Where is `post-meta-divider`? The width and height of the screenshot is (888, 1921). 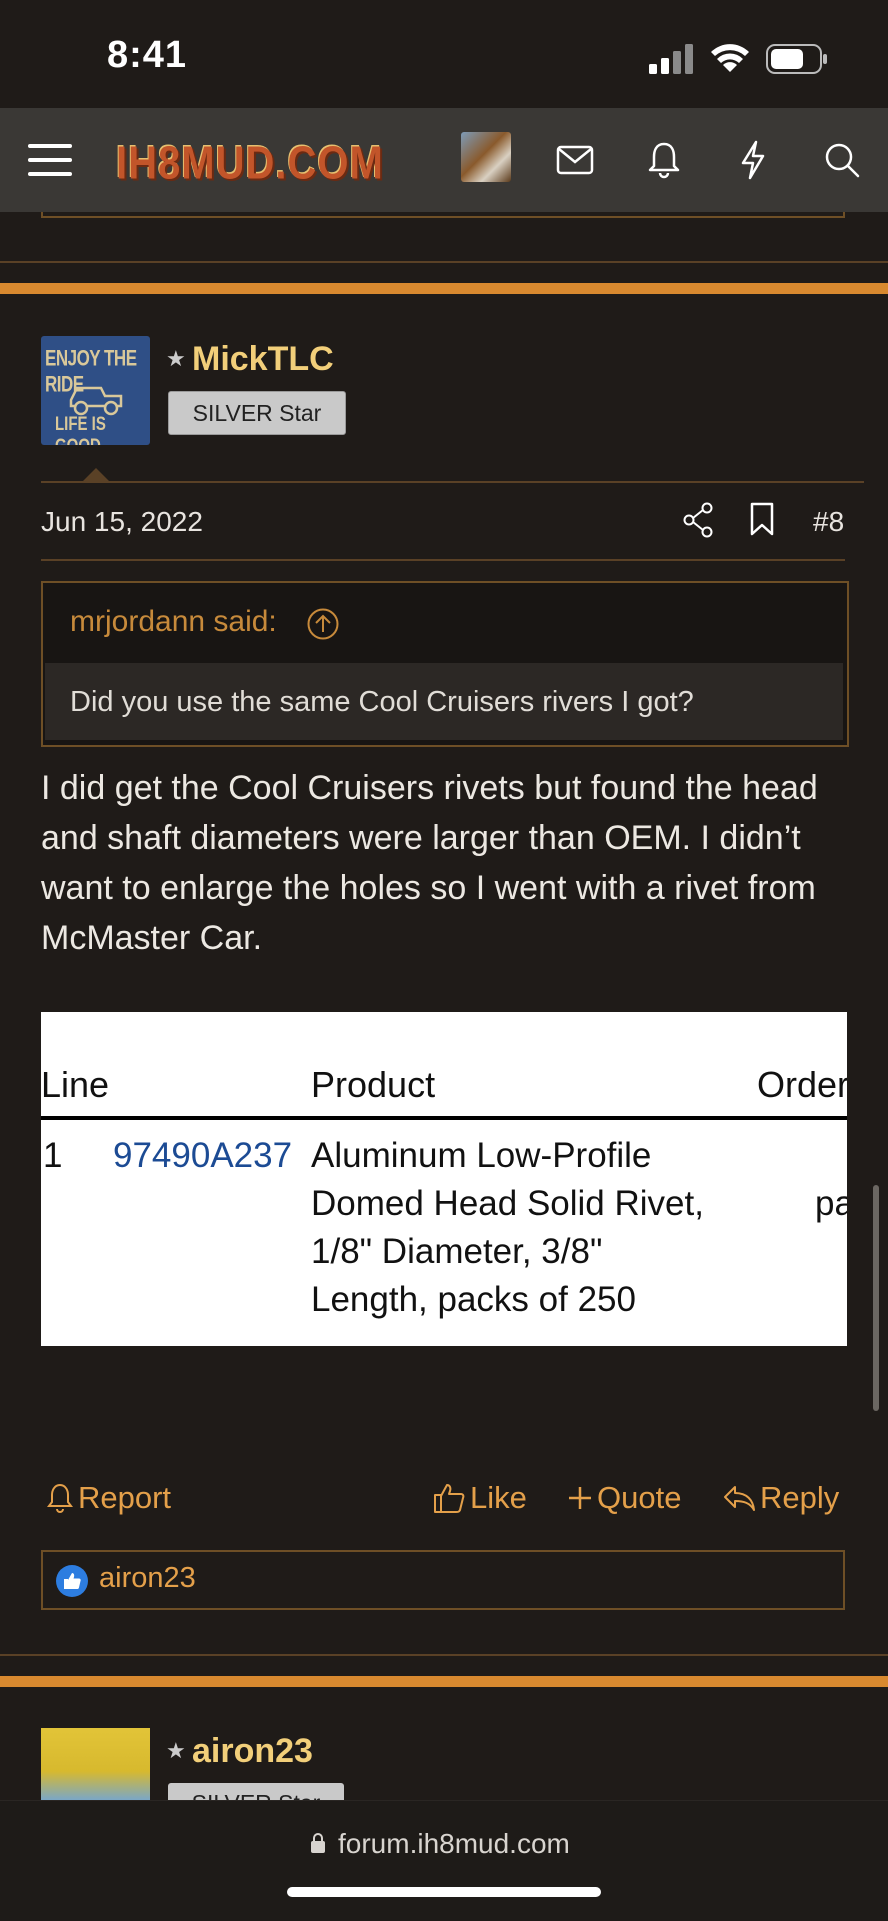 post-meta-divider is located at coordinates (443, 560).